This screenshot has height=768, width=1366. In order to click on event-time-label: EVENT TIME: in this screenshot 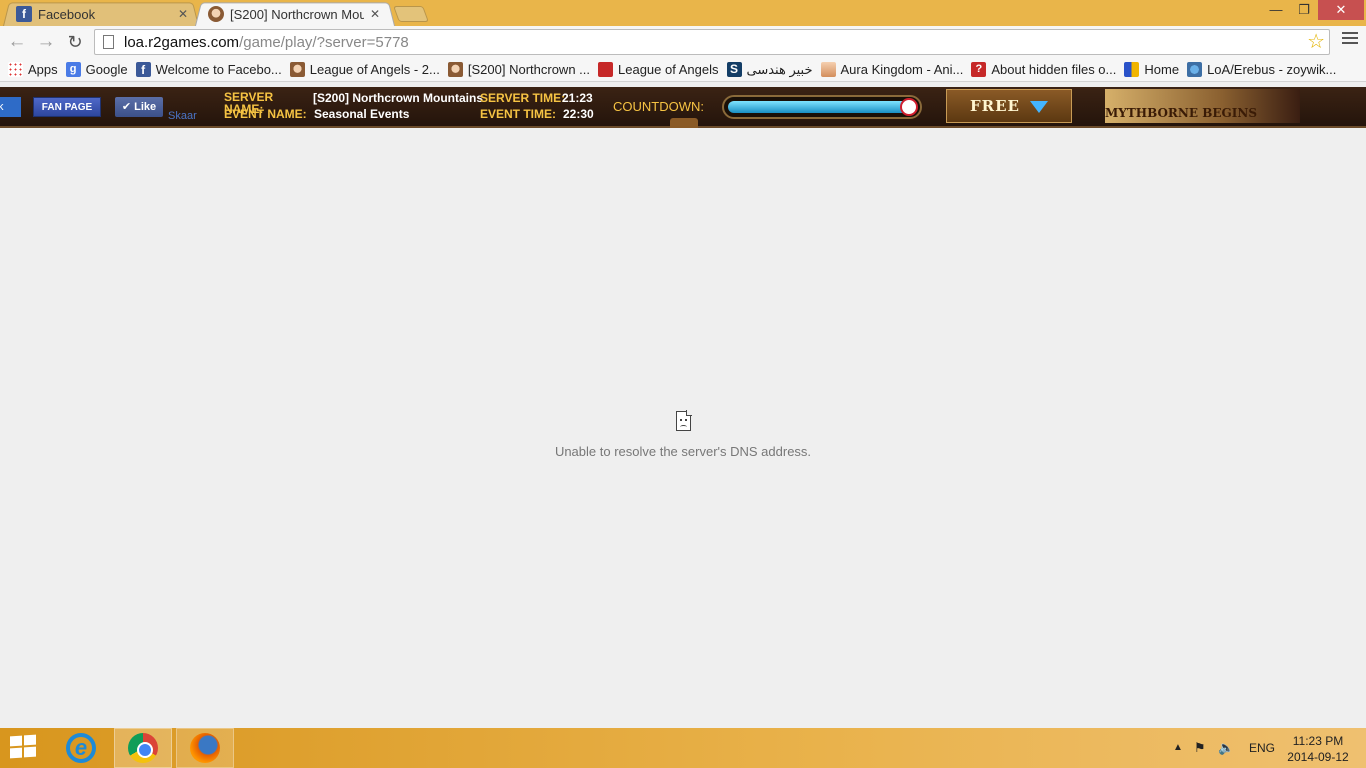, I will do `click(518, 114)`.